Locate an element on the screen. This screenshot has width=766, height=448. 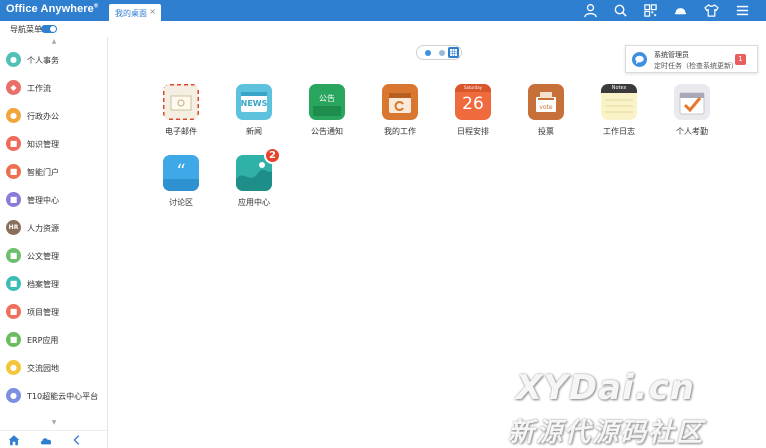
page-switcher is located at coordinates (439, 52).